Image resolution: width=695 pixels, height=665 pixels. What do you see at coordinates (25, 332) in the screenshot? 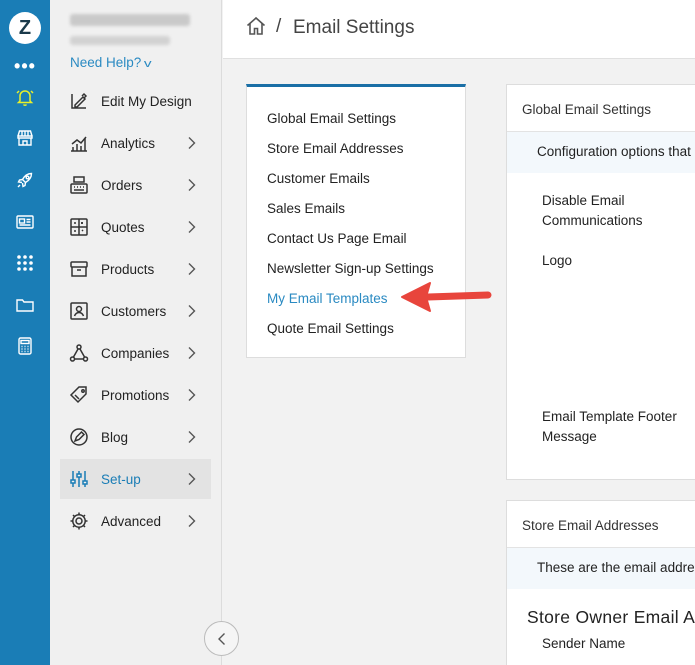
I see `icon-rail: Z •••` at bounding box center [25, 332].